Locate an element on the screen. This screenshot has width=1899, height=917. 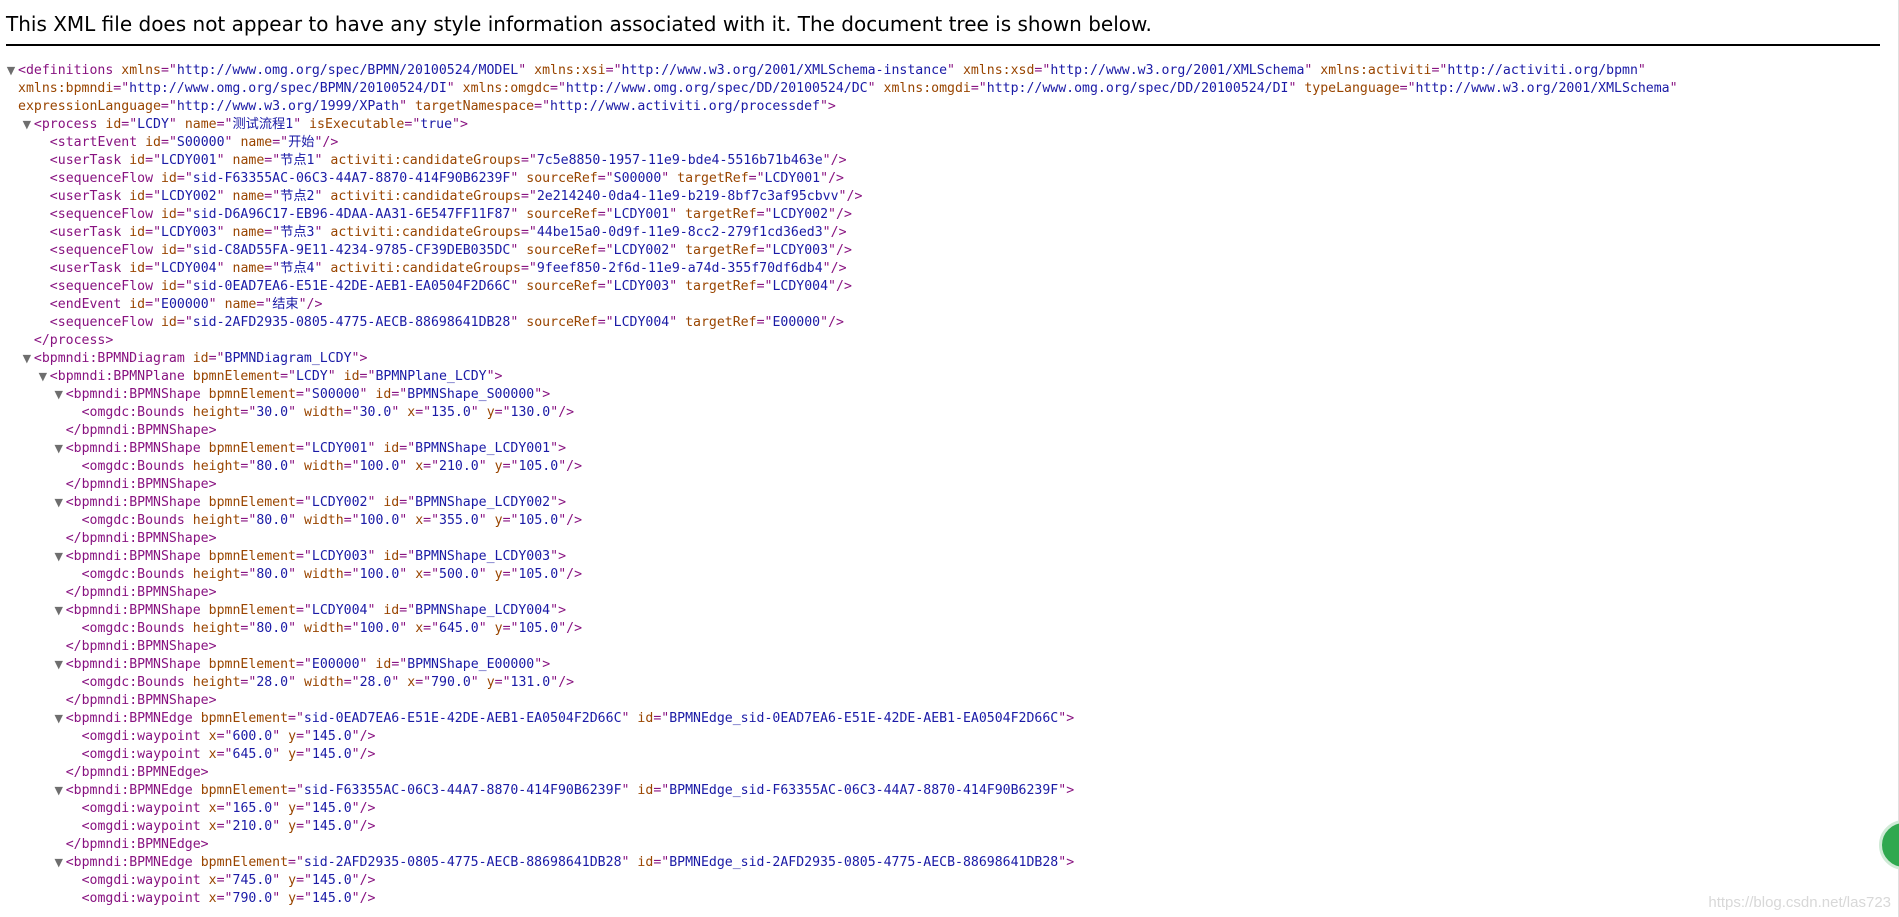
attr-value: LCDY002 is located at coordinates (641, 250).